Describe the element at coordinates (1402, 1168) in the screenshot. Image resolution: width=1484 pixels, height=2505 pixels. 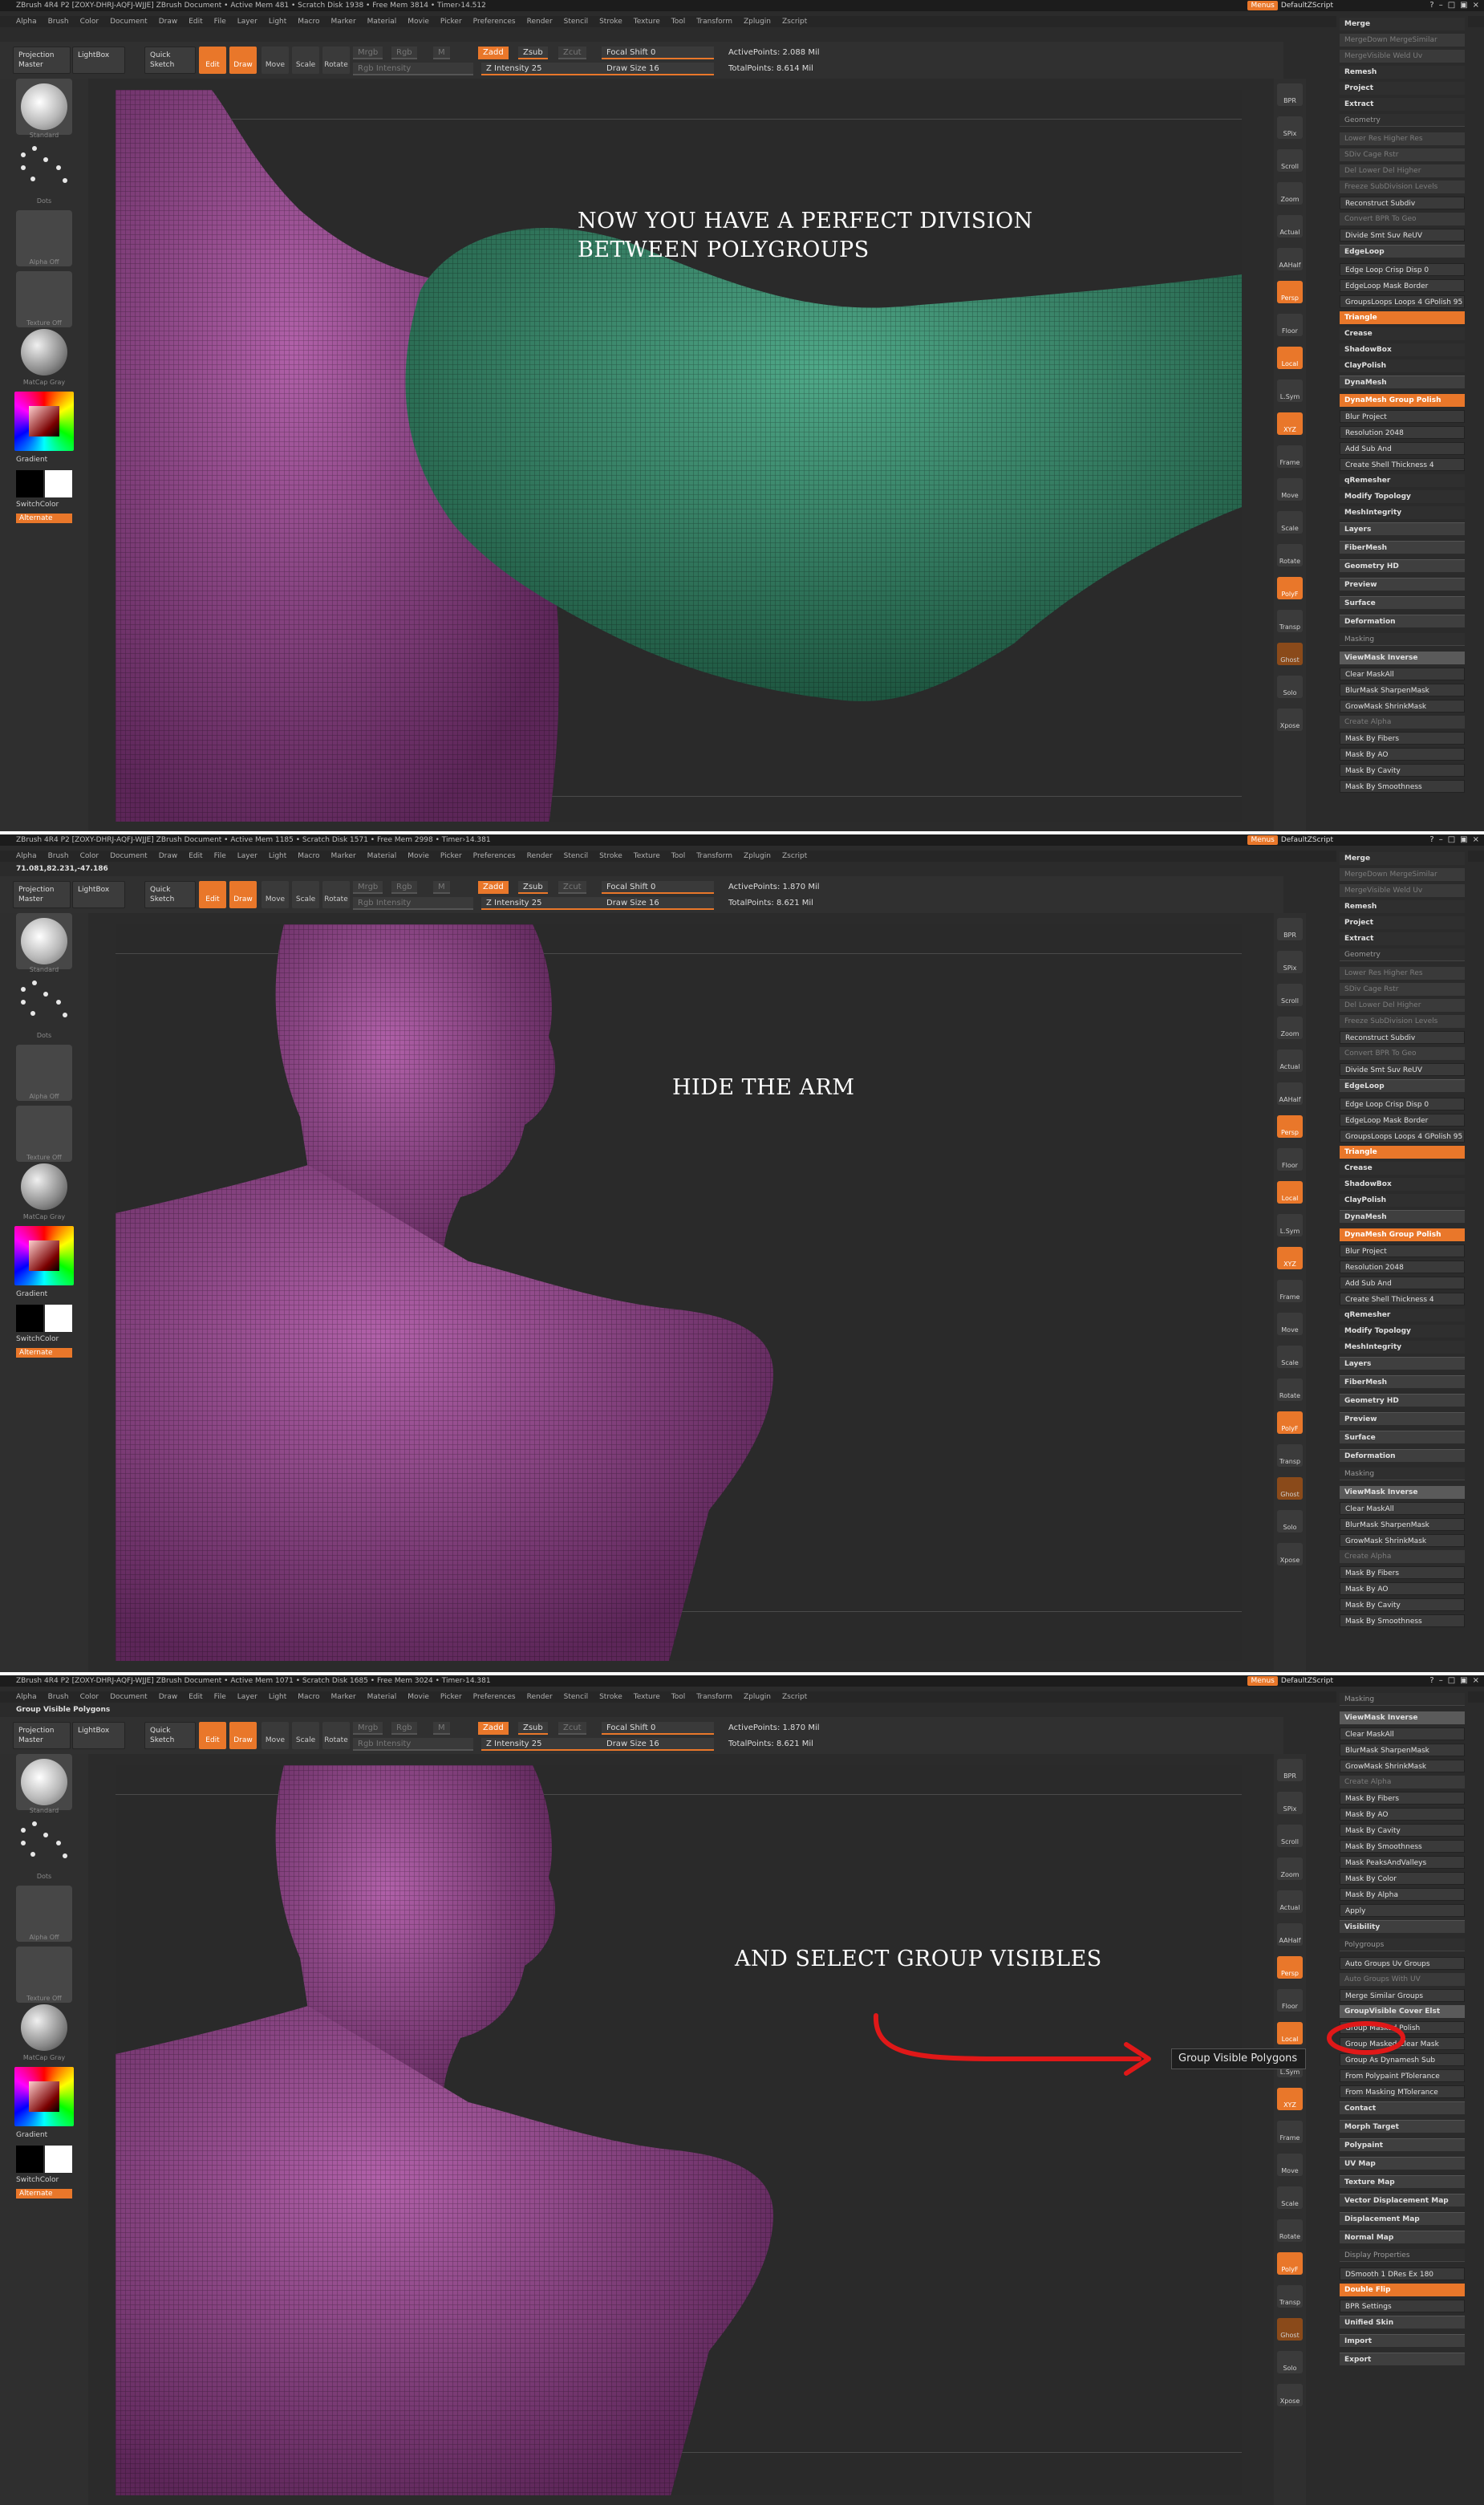
I see `palette-crease-19: Crease` at that location.